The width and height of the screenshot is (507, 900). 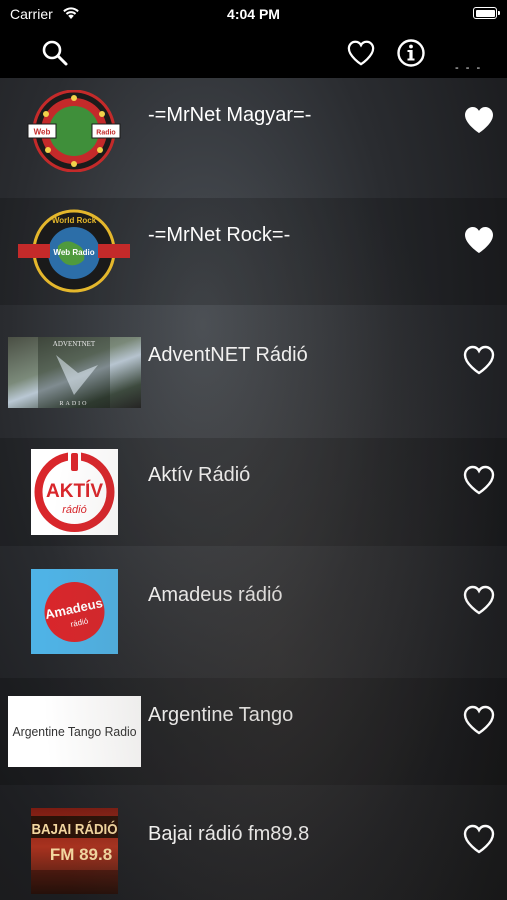 I want to click on logo-text: Radio, so click(x=105, y=133).